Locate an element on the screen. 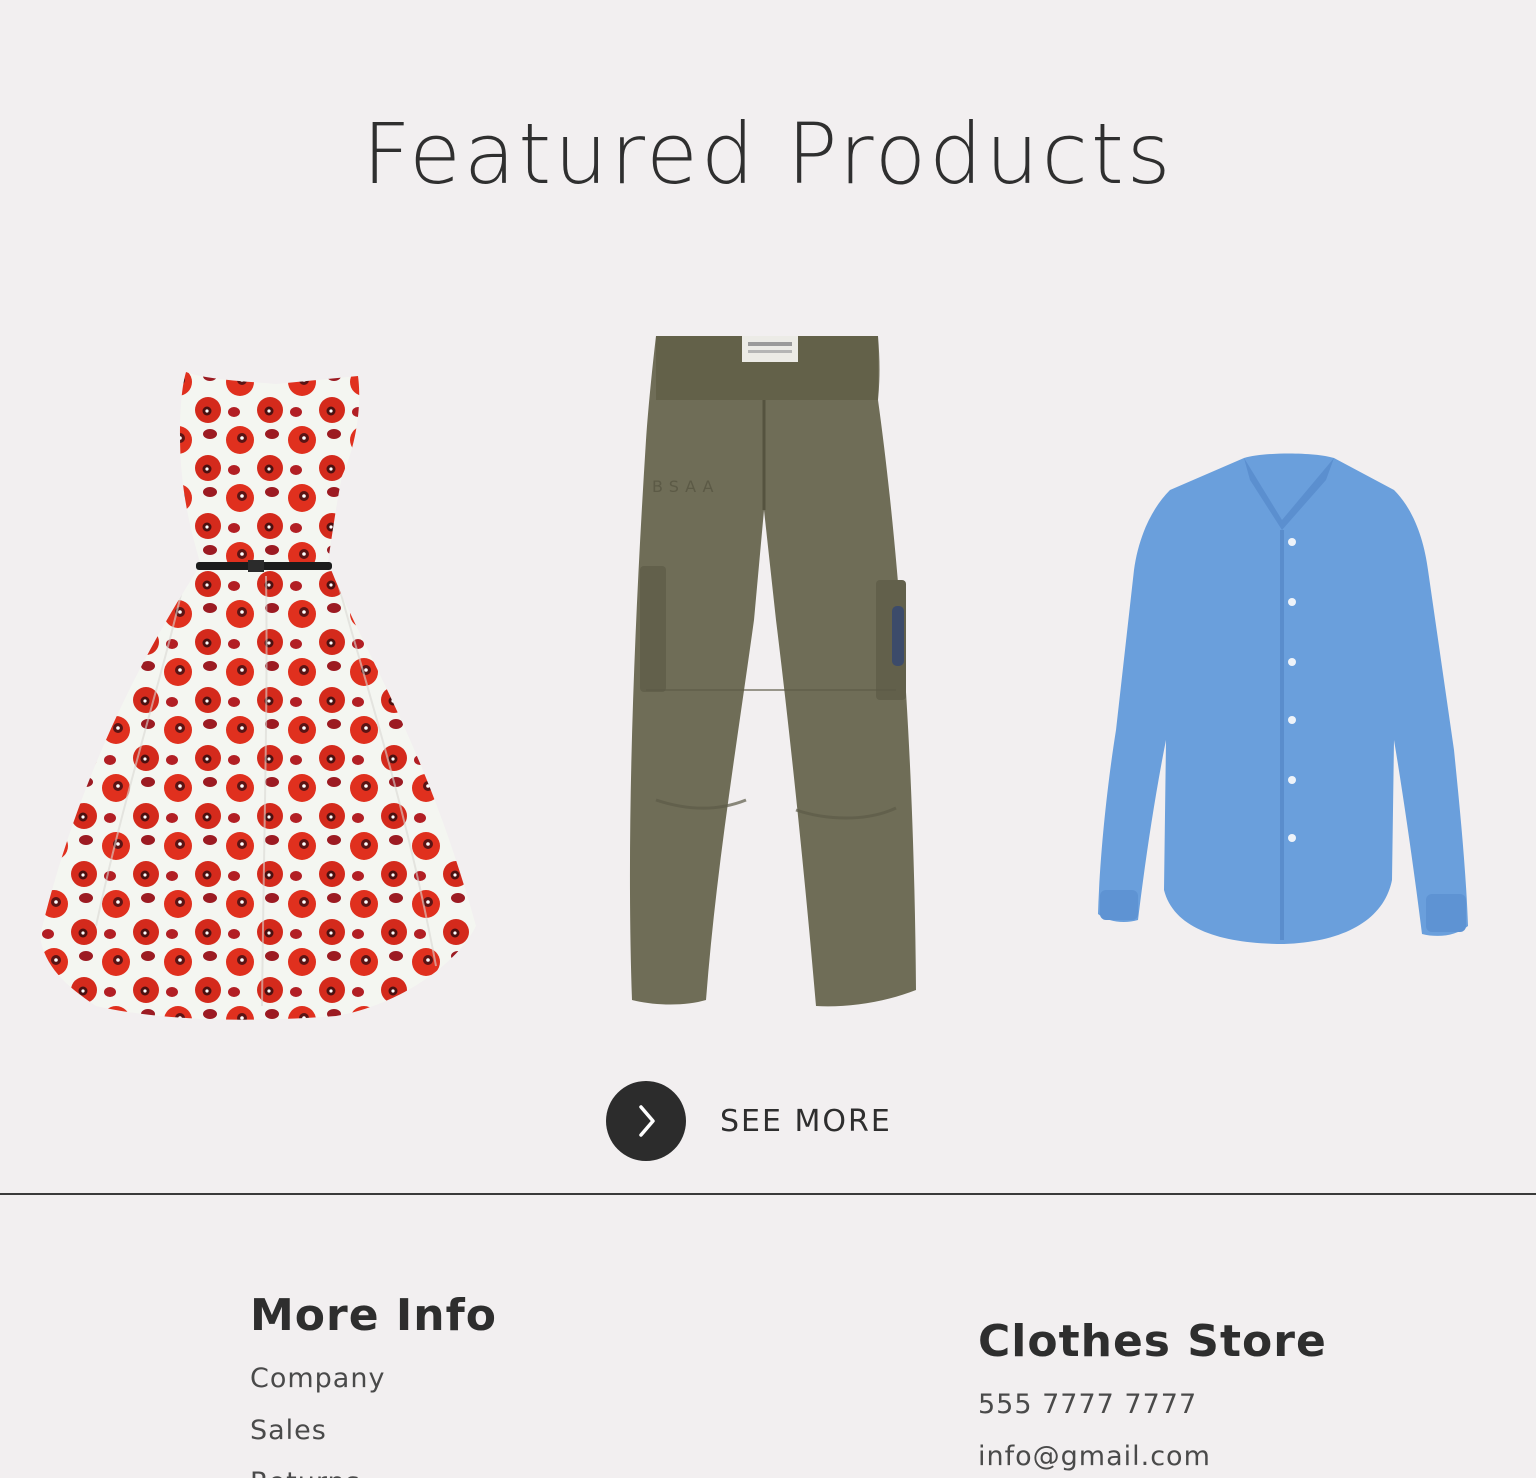 Image resolution: width=1536 pixels, height=1478 pixels. floral-dress-image is located at coordinates (258, 696).